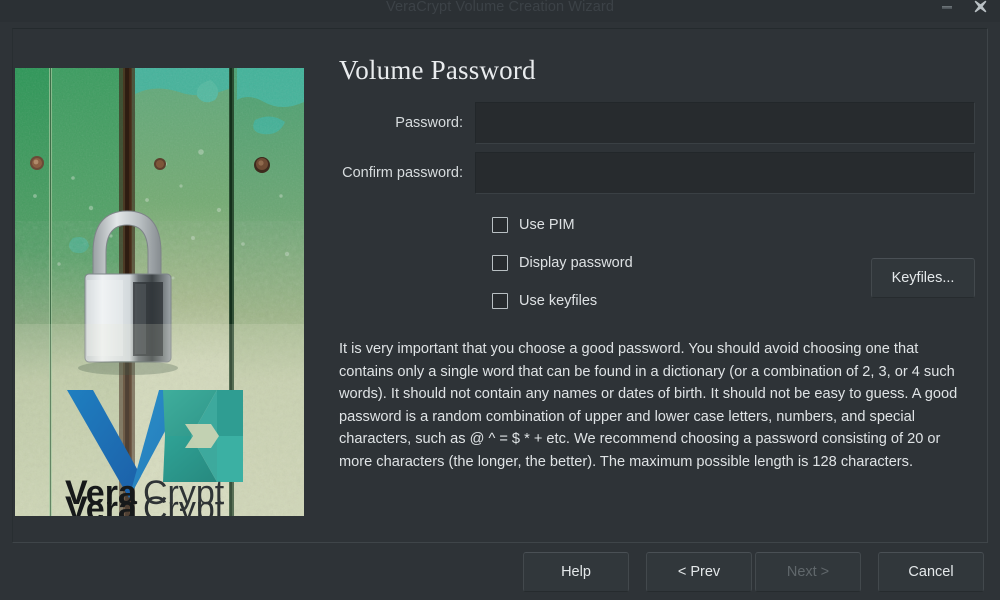 The image size is (1000, 600). I want to click on option-row-use-pim: Use PIM, so click(657, 225).